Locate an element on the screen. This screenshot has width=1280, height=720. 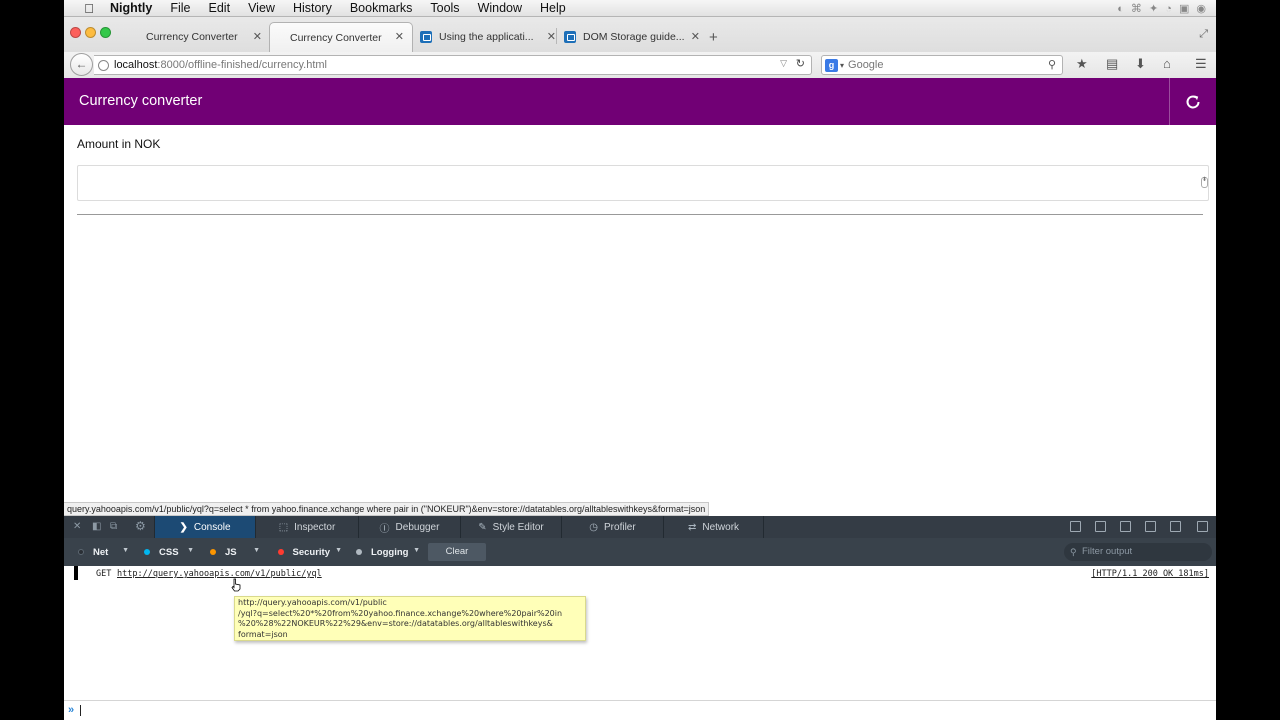
tab-dom-storage-guide: DOM Storage guide... ✕ is located at coordinates (632, 37).